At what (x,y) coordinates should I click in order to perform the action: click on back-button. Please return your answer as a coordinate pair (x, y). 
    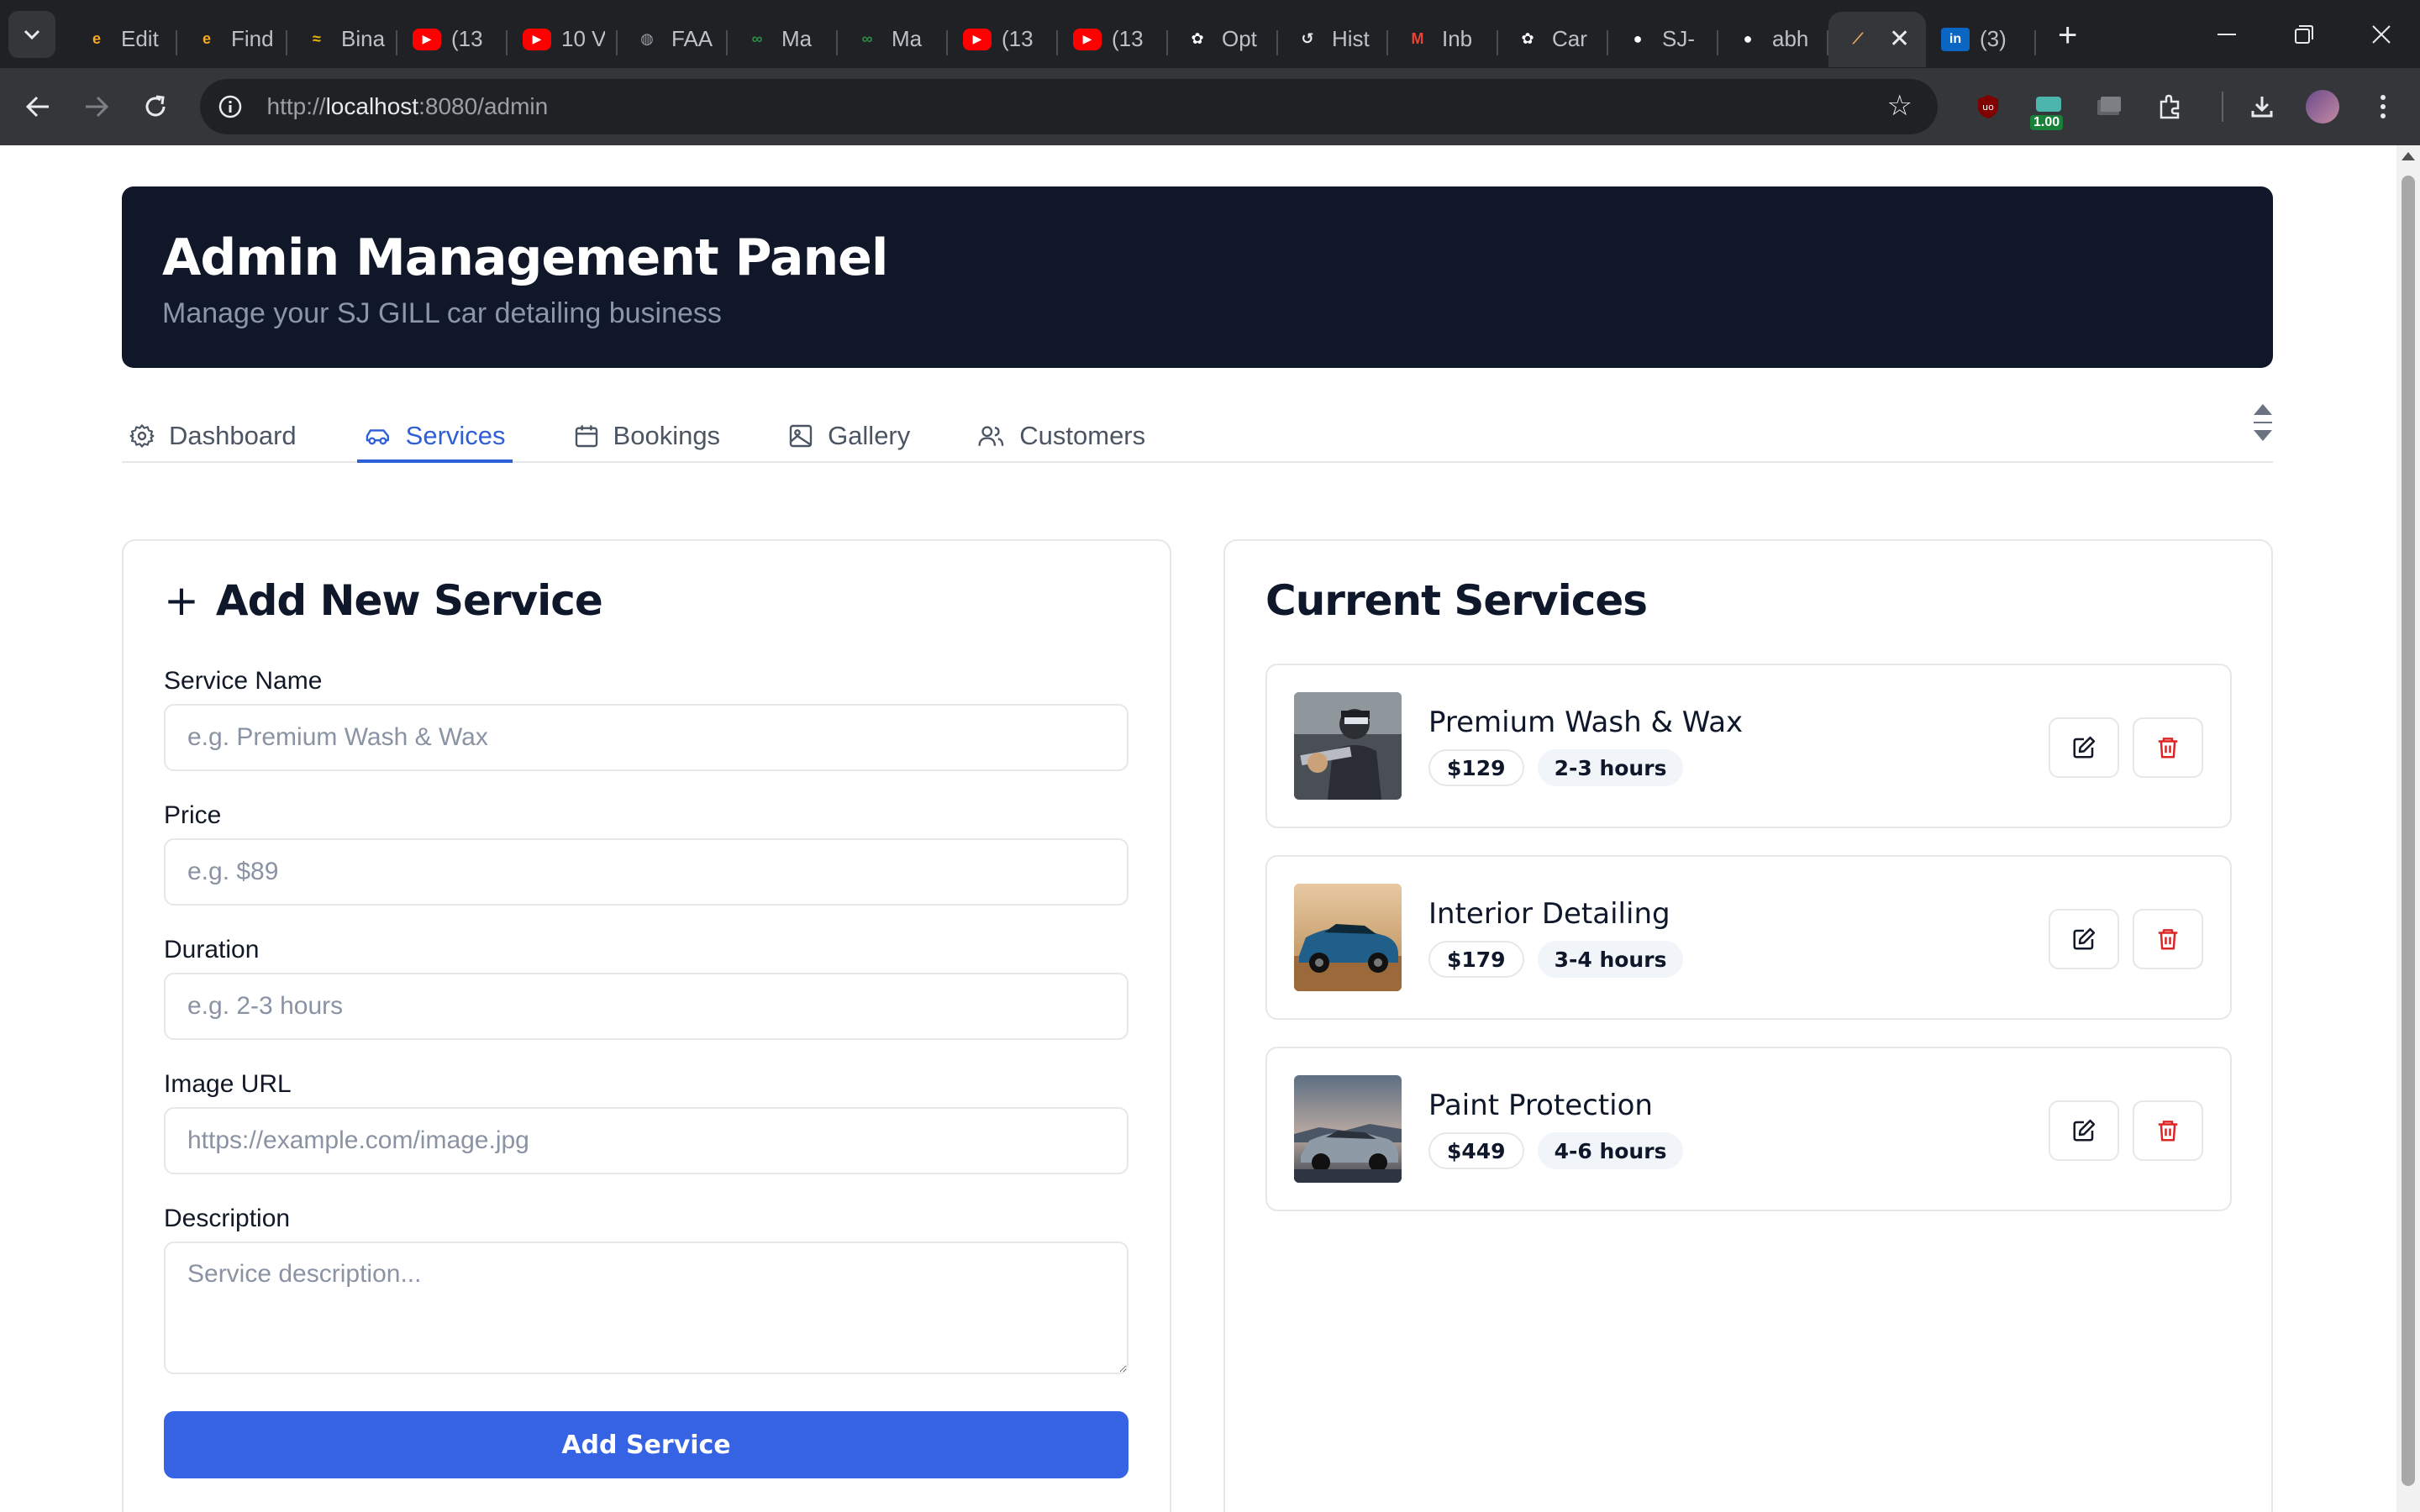
    Looking at the image, I should click on (37, 106).